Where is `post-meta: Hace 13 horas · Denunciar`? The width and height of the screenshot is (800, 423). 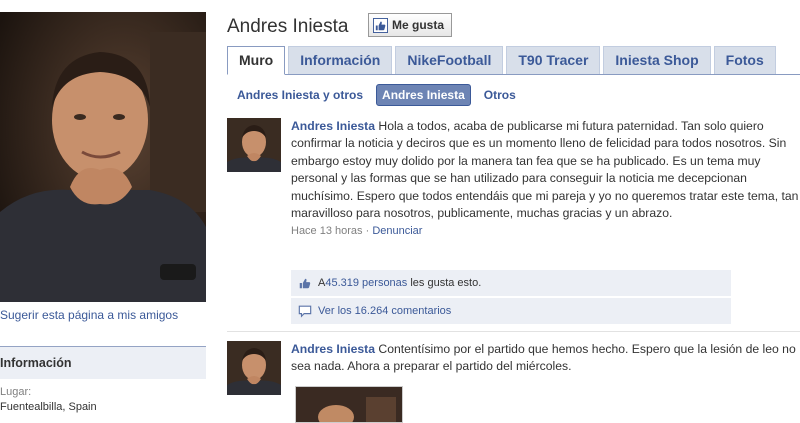 post-meta: Hace 13 horas · Denunciar is located at coordinates (545, 231).